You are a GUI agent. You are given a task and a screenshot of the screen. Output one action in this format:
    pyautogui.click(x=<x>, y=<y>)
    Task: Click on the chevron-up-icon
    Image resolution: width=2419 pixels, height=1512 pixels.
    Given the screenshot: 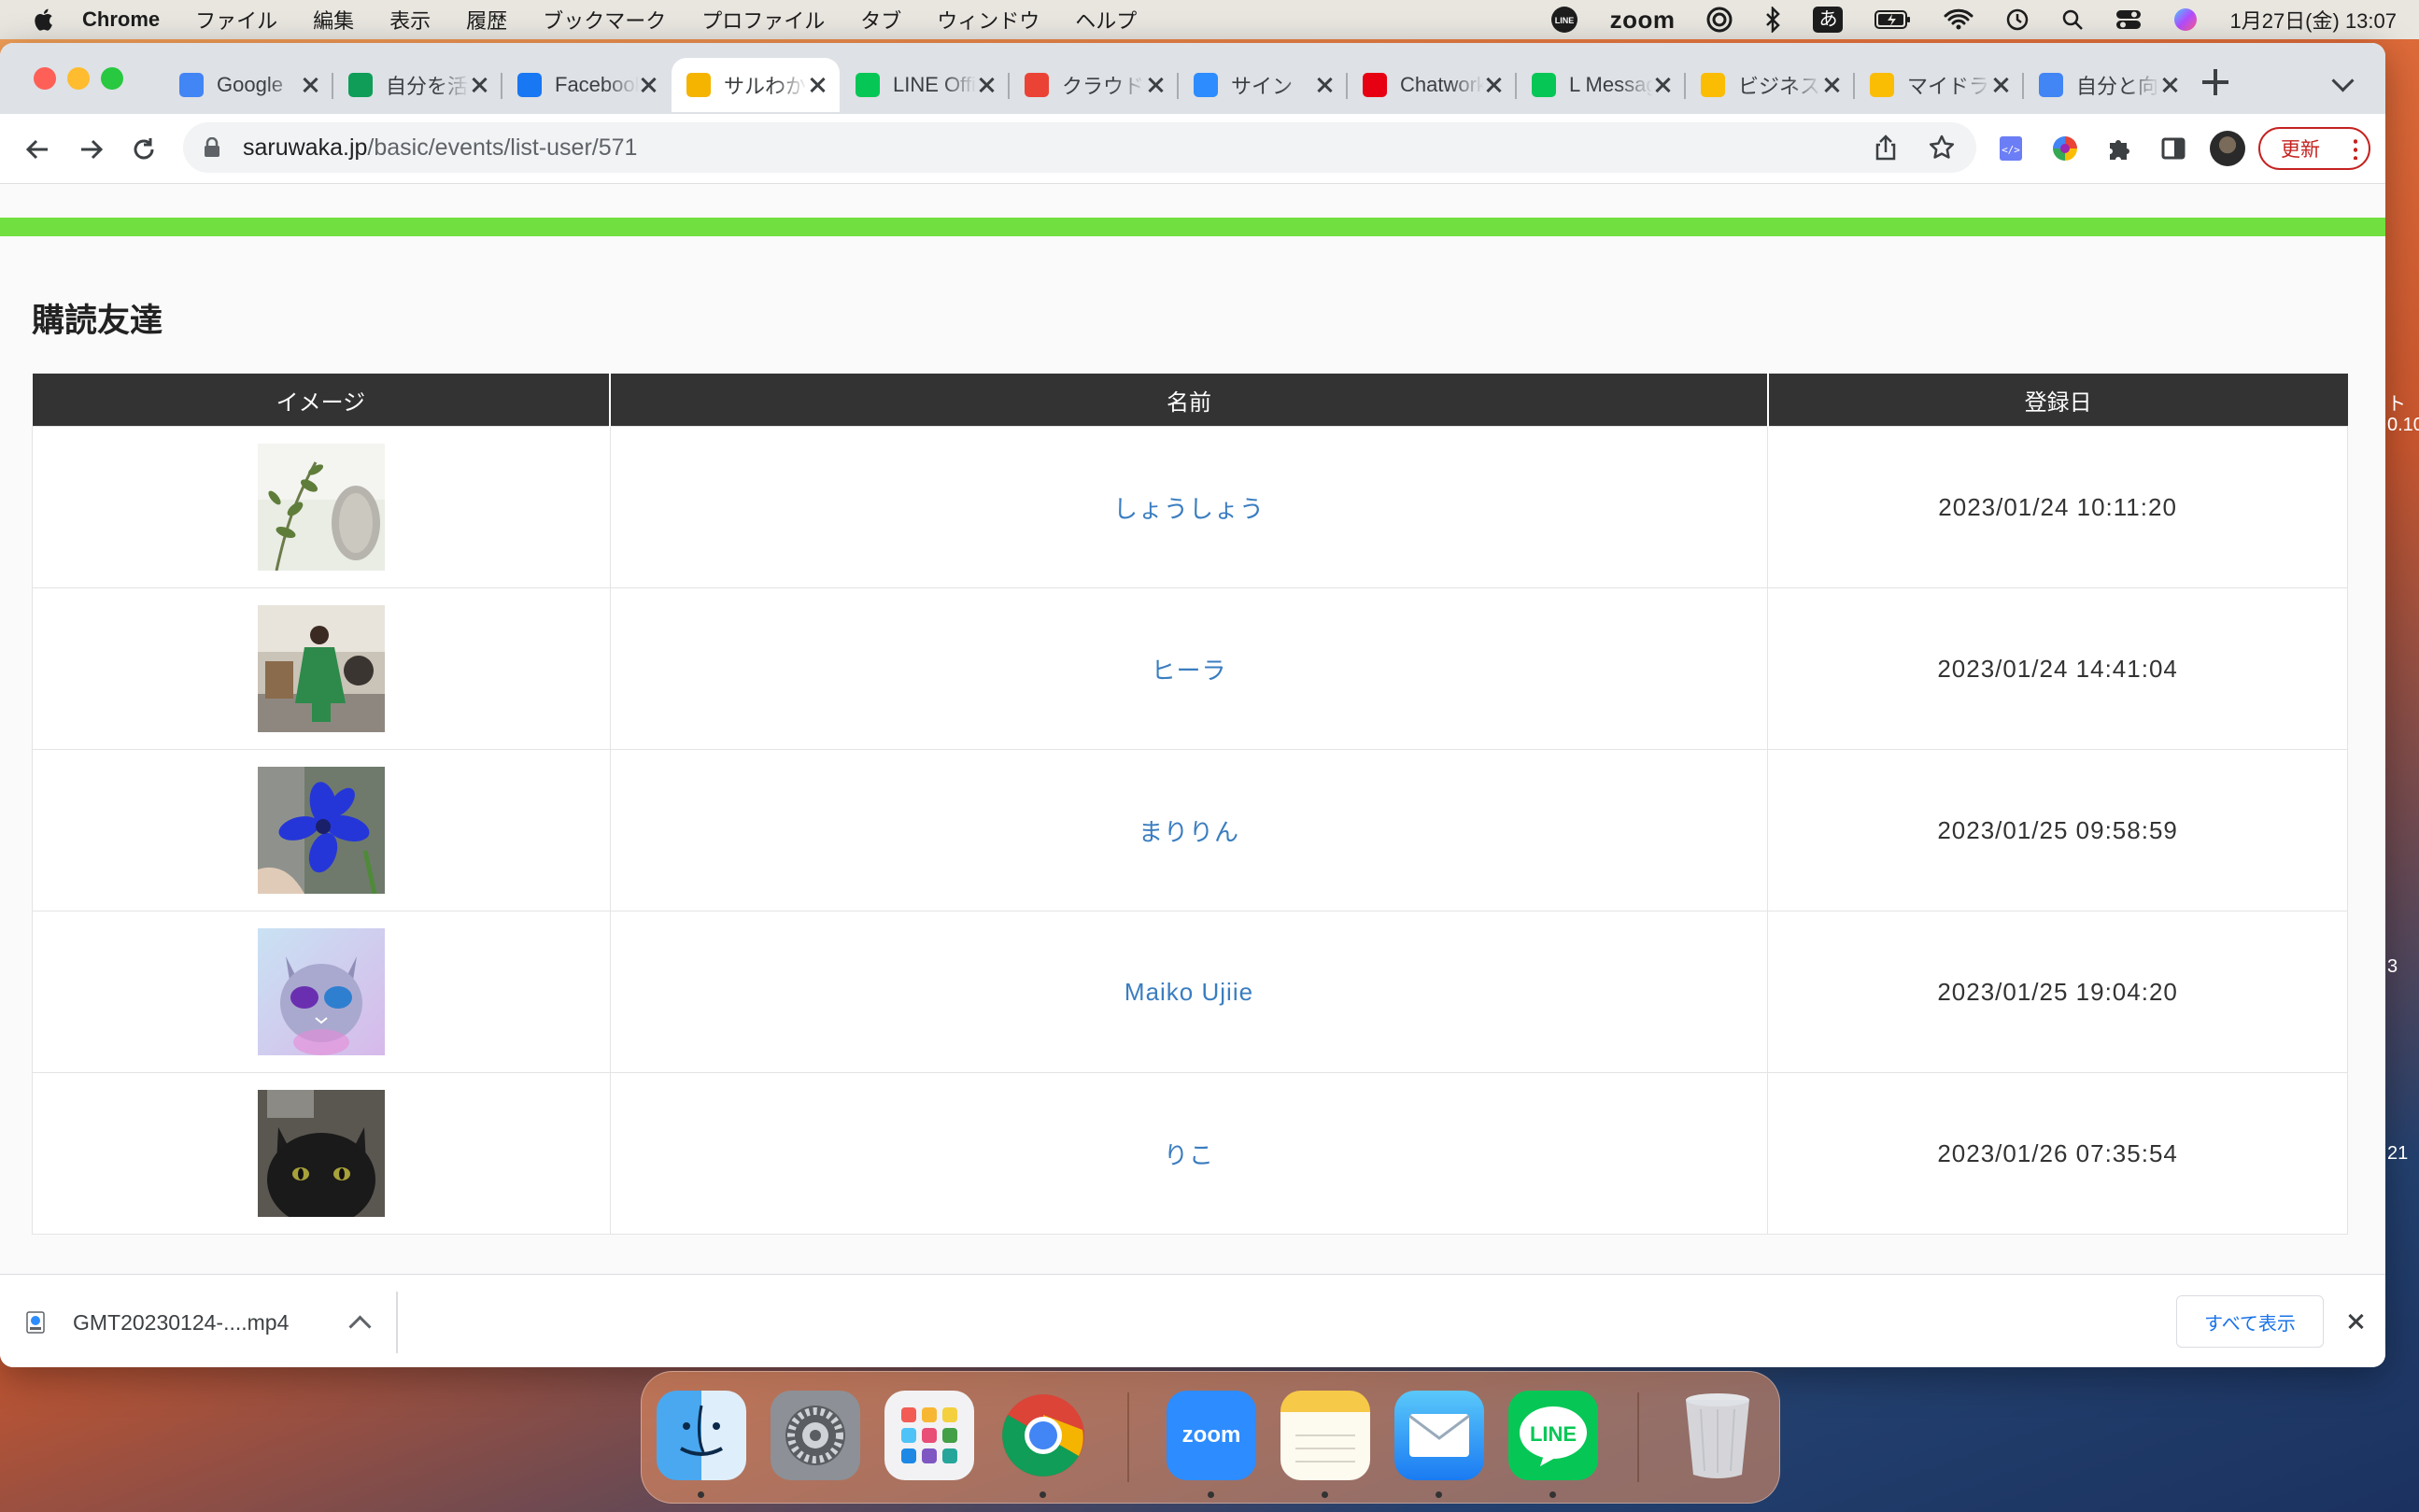 What is the action you would take?
    pyautogui.click(x=360, y=1326)
    